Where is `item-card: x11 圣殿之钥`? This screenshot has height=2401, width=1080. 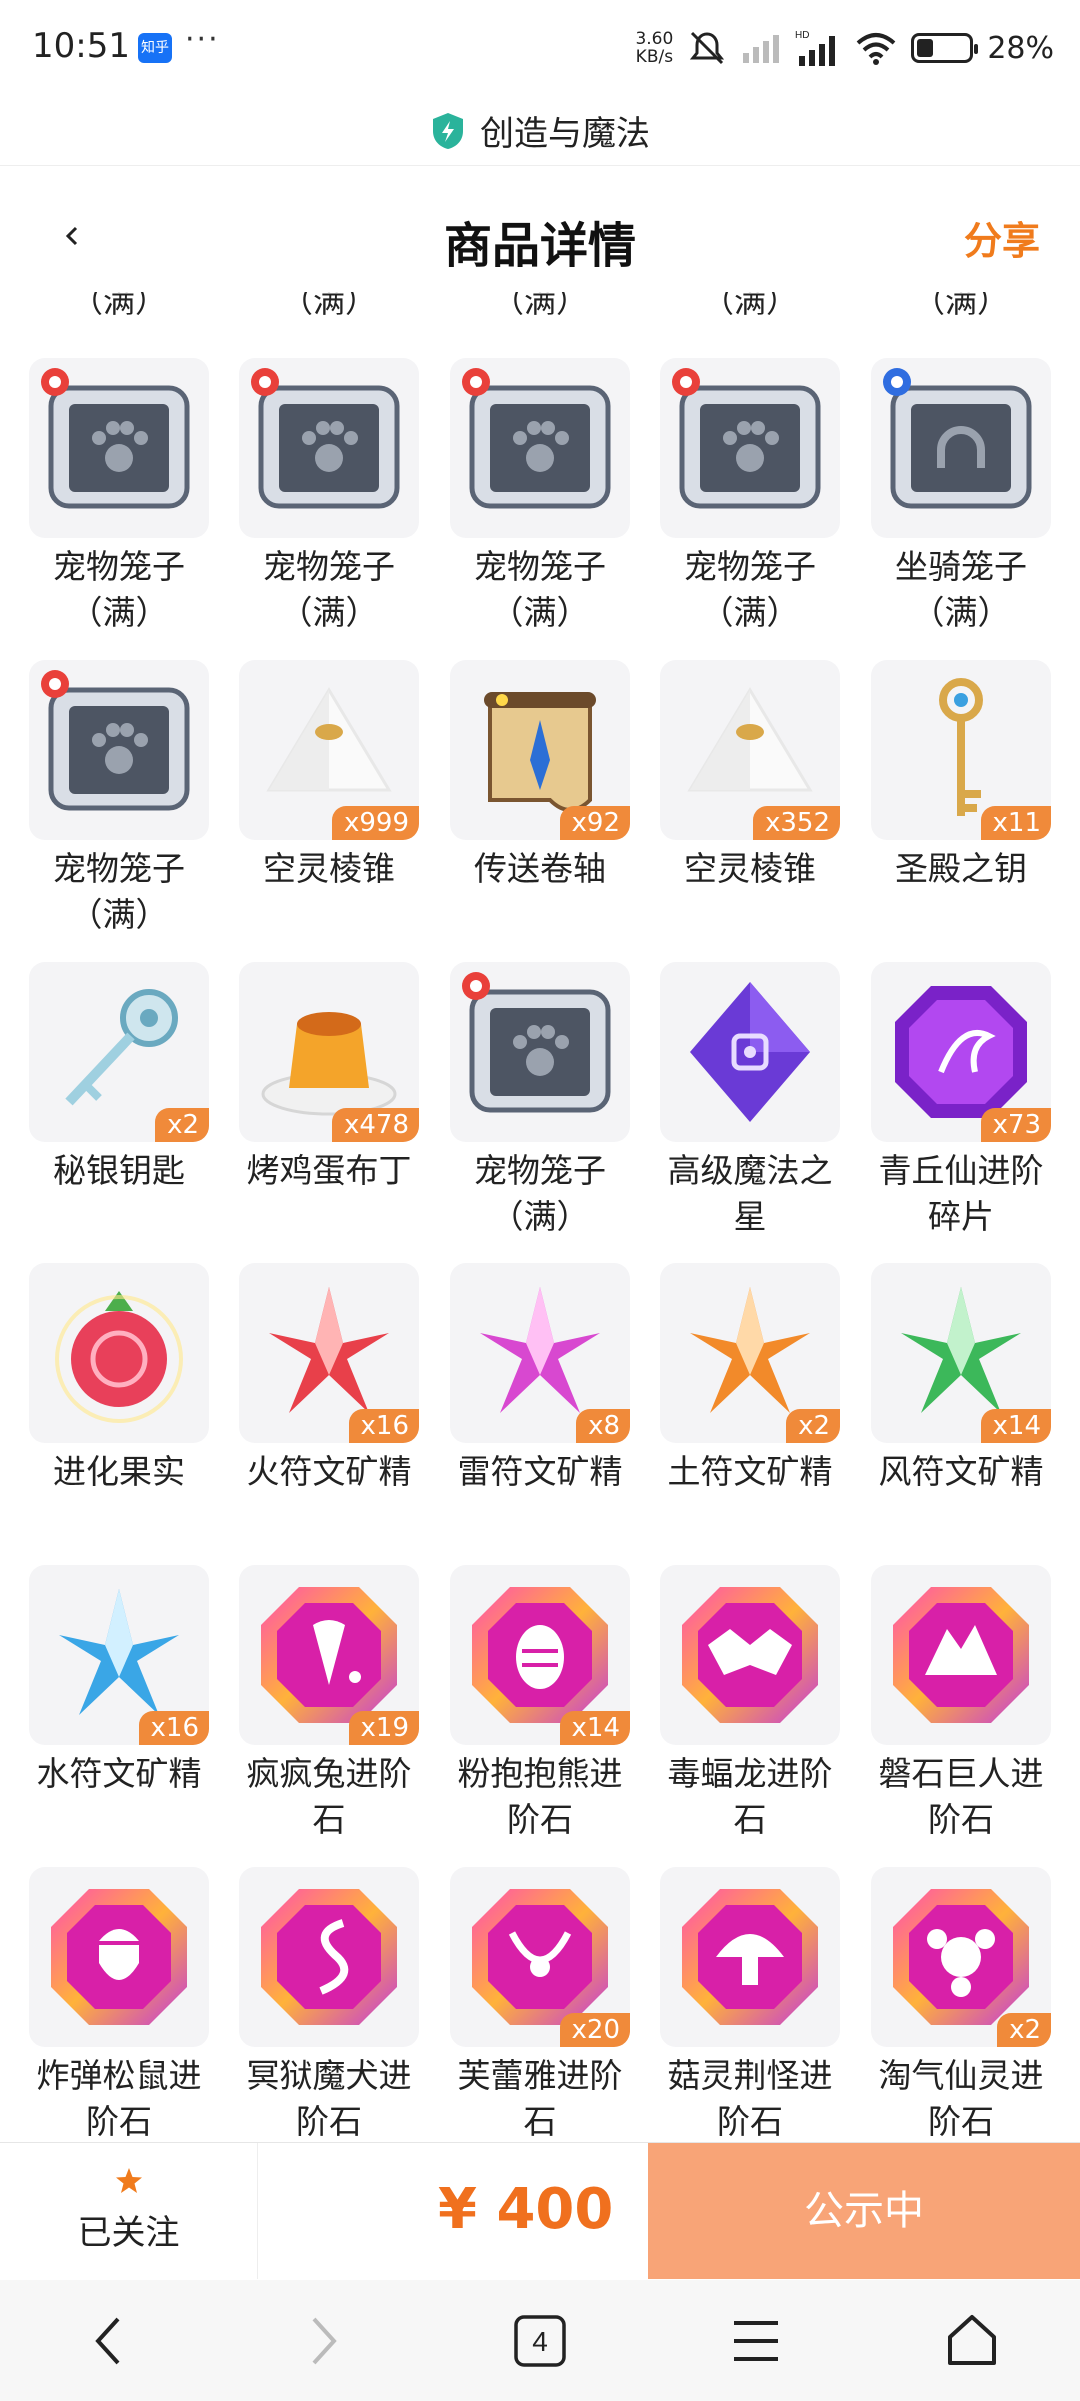 item-card: x11 圣殿之钥 is located at coordinates (961, 776).